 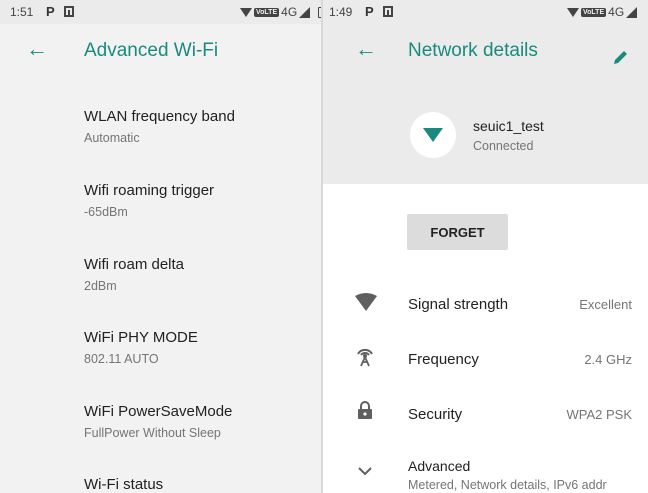 I want to click on detail-label: Frequency, so click(x=443, y=359).